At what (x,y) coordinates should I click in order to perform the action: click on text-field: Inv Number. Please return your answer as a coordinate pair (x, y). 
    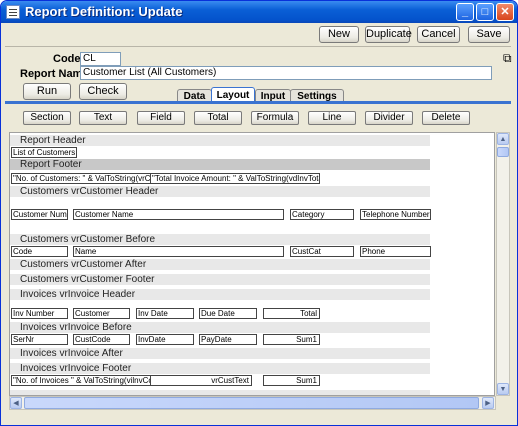
    Looking at the image, I should click on (39, 313).